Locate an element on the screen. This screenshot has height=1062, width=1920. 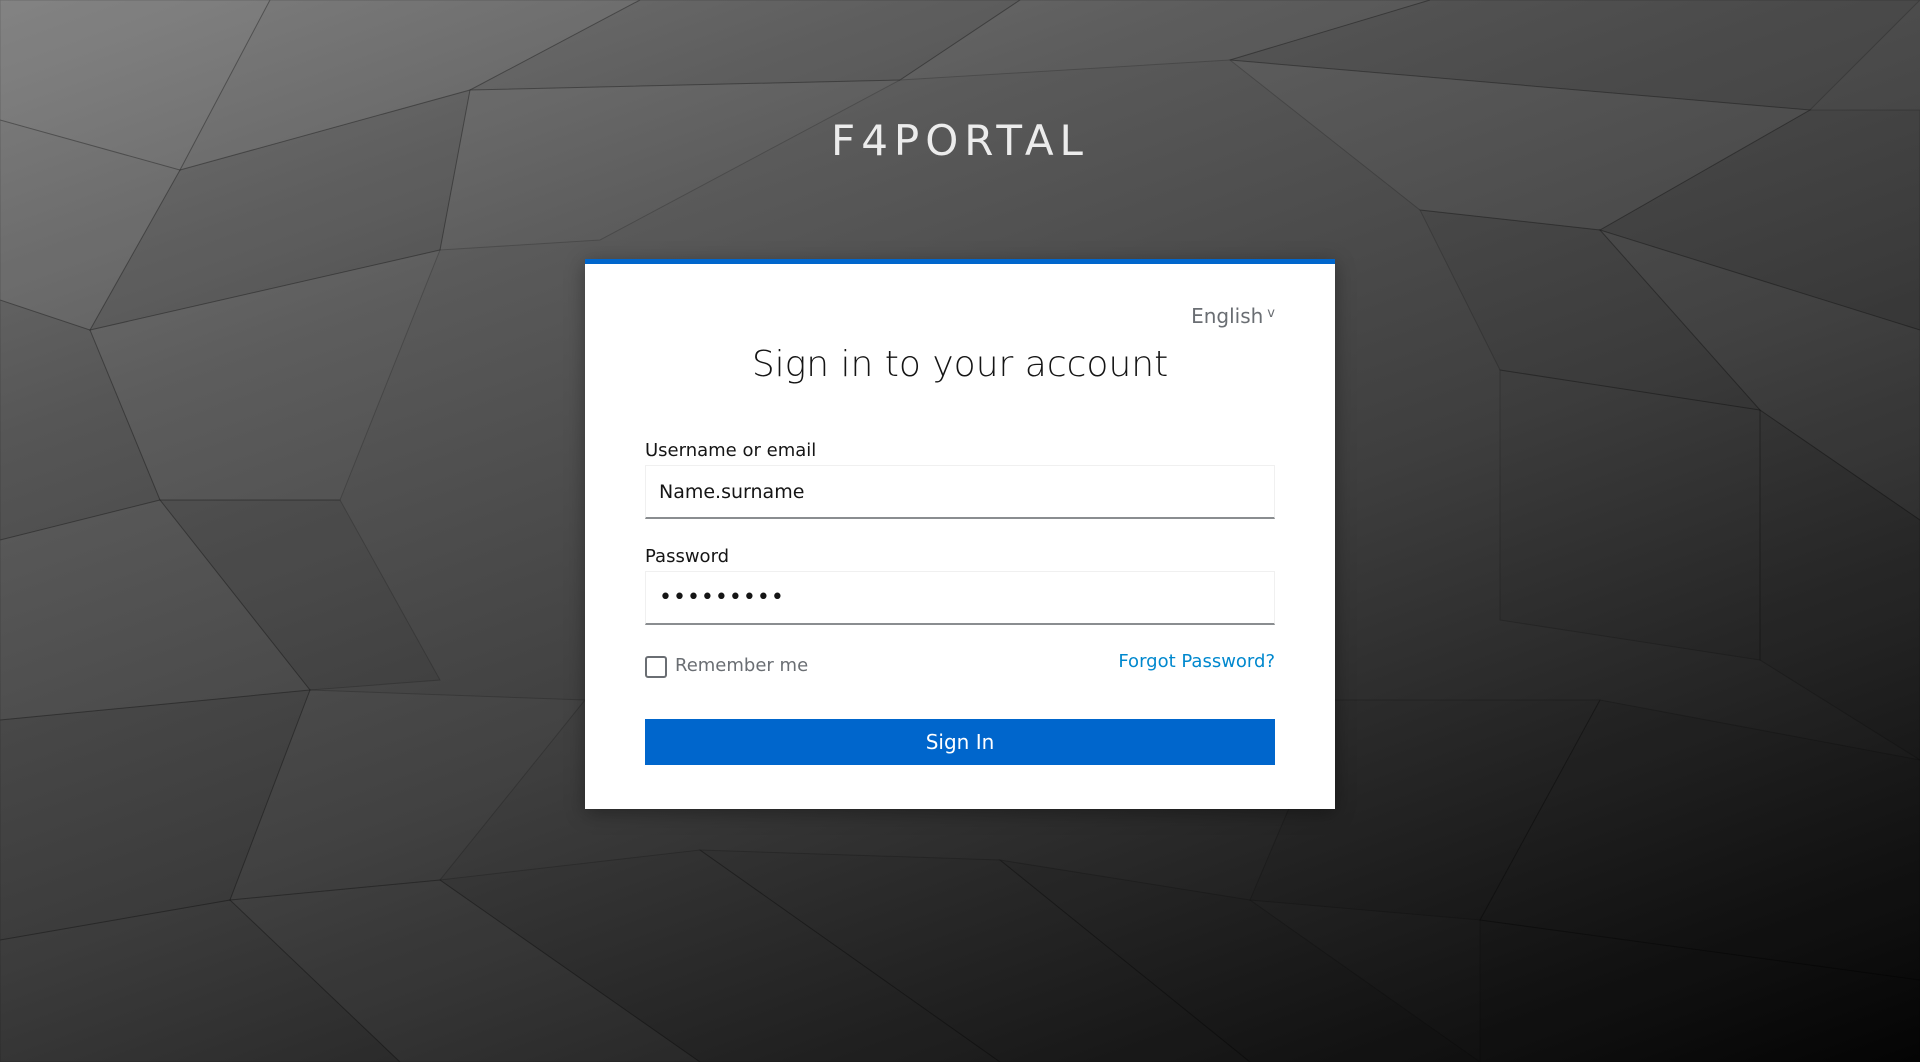
password-label: Password is located at coordinates (687, 556).